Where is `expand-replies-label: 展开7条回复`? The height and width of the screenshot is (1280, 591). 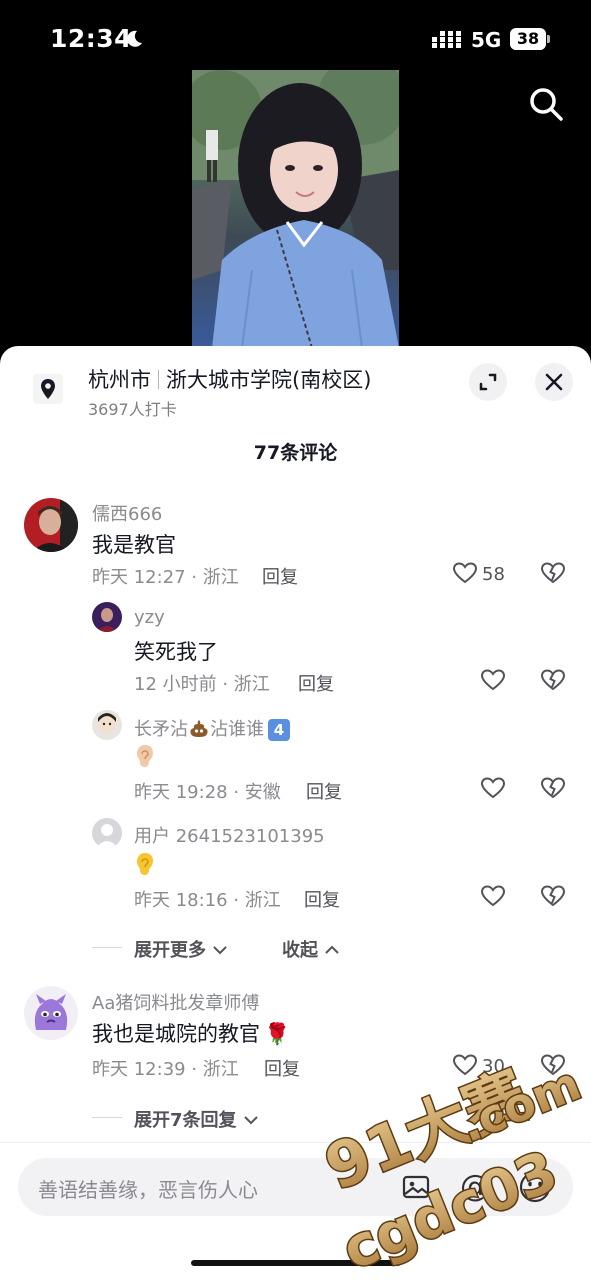 expand-replies-label: 展开7条回复 is located at coordinates (185, 1120).